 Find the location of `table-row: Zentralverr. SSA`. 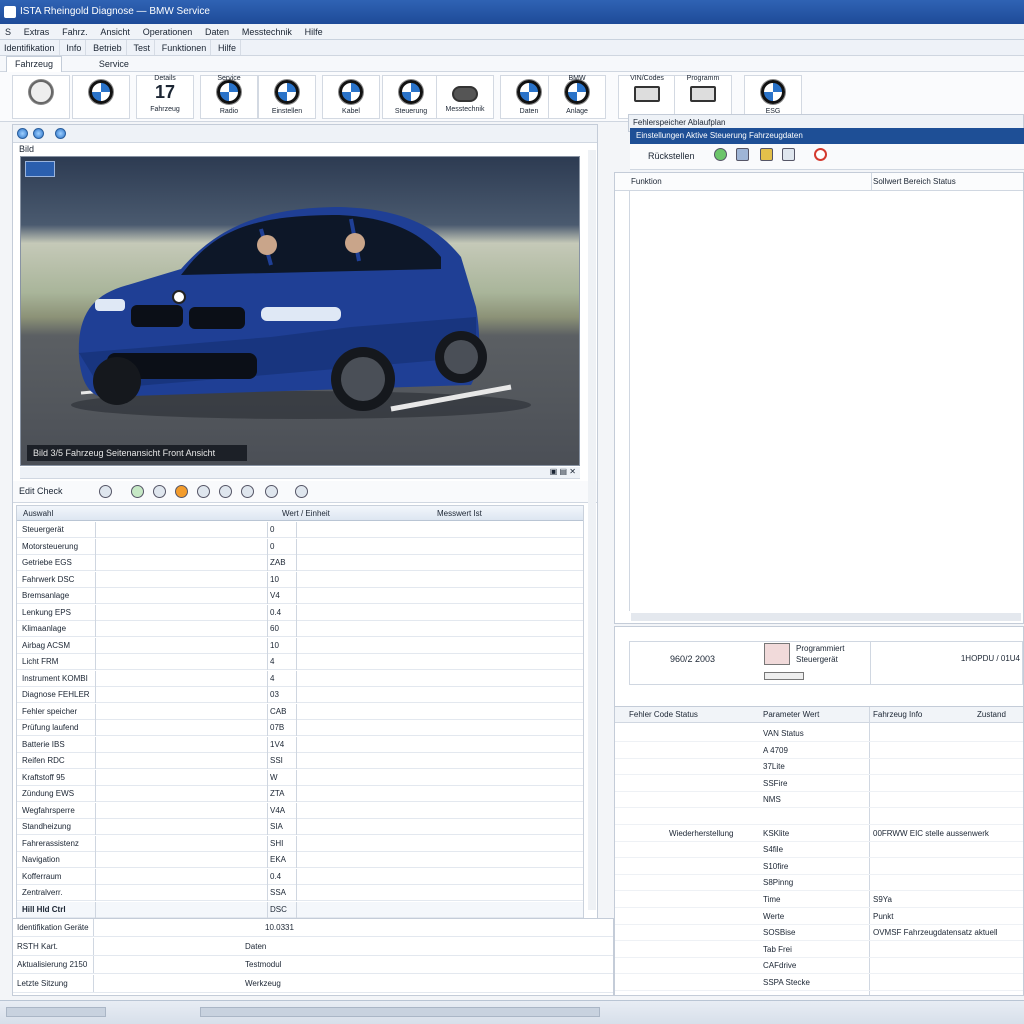

table-row: Zentralverr. SSA is located at coordinates (300, 893).